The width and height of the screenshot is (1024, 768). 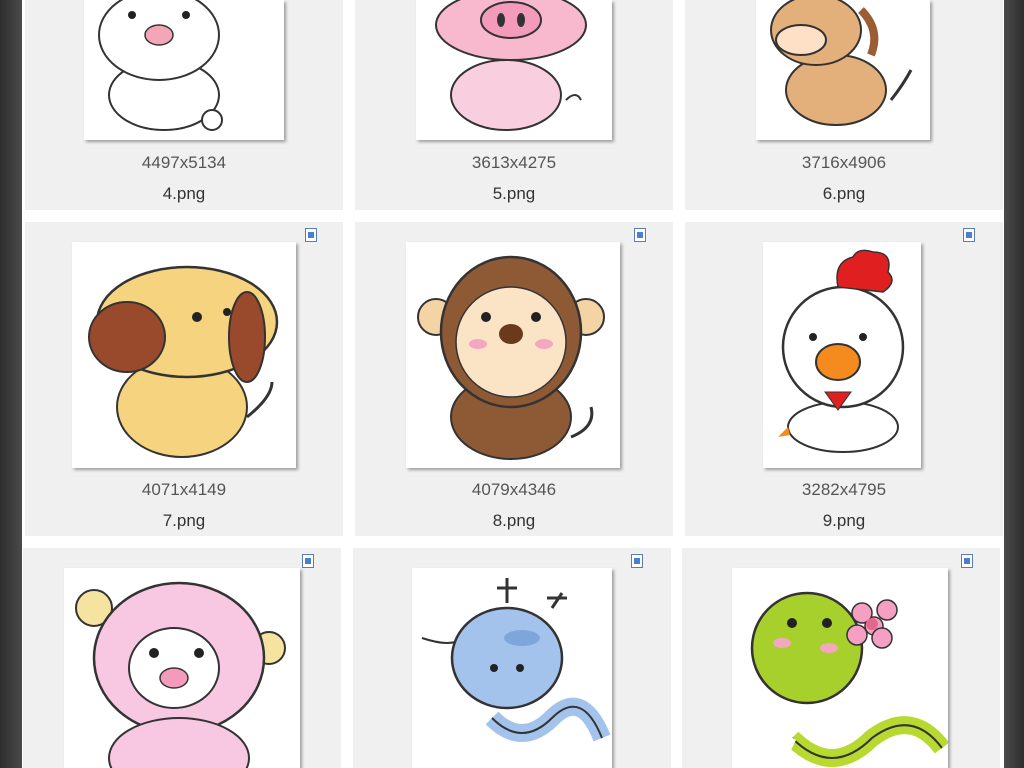 I want to click on file-name: 6.png, so click(x=844, y=193).